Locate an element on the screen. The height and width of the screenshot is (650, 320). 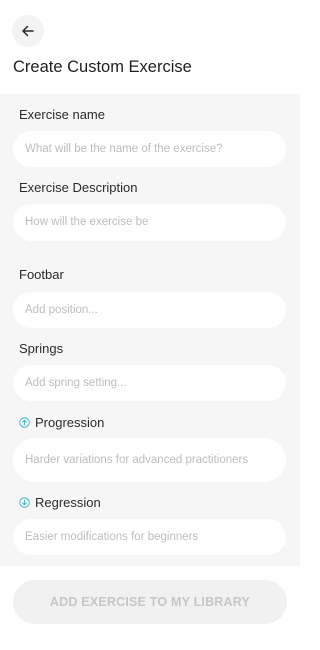
regression-input: Easier modifications for beginners is located at coordinates (149, 537).